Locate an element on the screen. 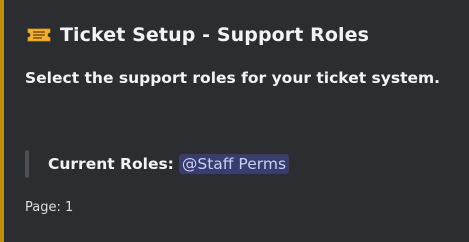  ticket-icon is located at coordinates (39, 35).